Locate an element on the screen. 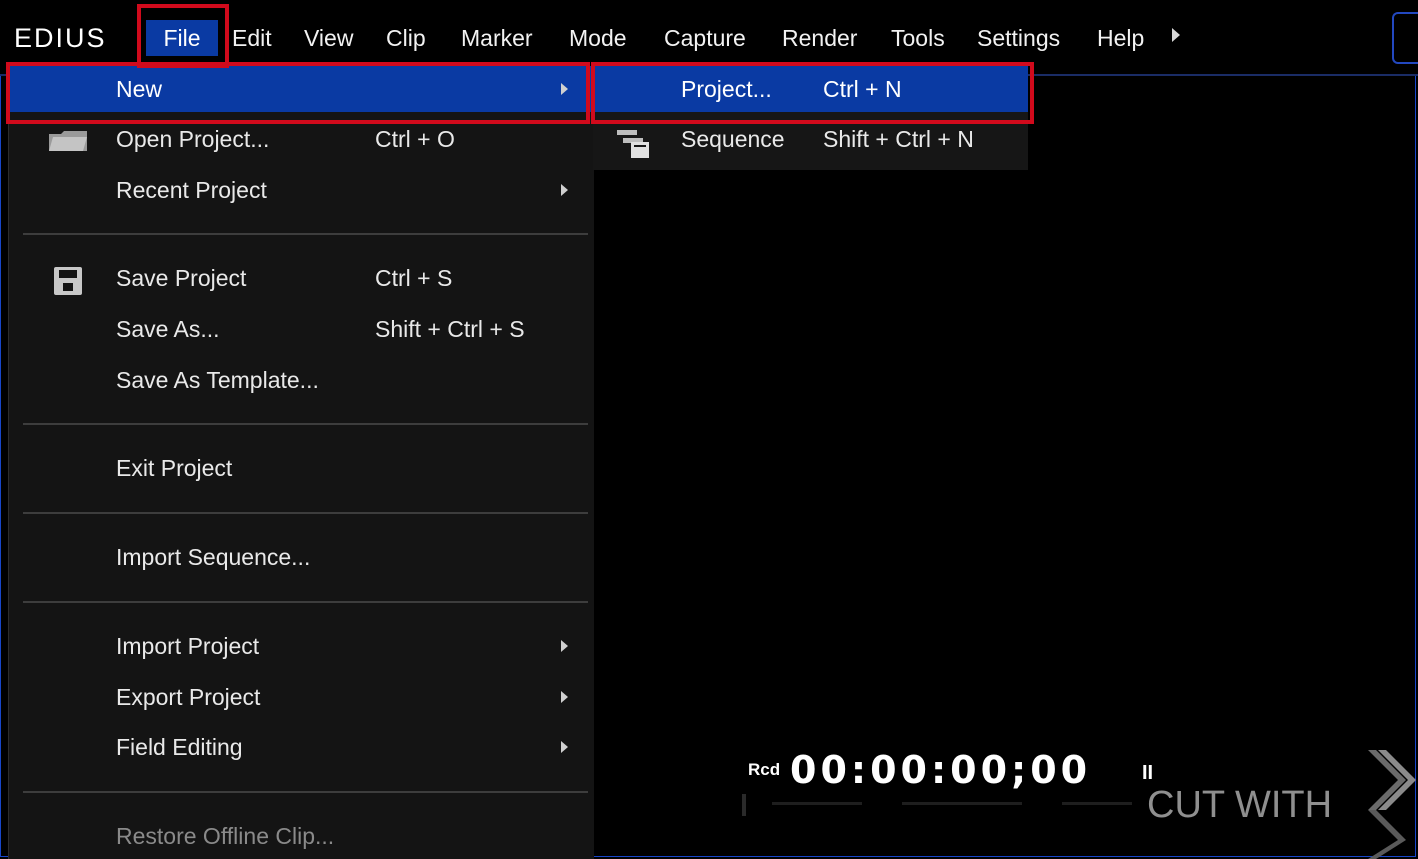 The height and width of the screenshot is (859, 1418). menu-item-shortcut: Ctrl + S is located at coordinates (414, 278).